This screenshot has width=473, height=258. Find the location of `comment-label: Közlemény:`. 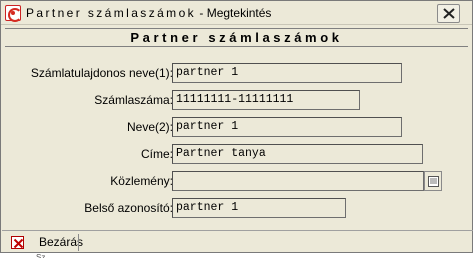

comment-label: Közlemény: is located at coordinates (141, 181).